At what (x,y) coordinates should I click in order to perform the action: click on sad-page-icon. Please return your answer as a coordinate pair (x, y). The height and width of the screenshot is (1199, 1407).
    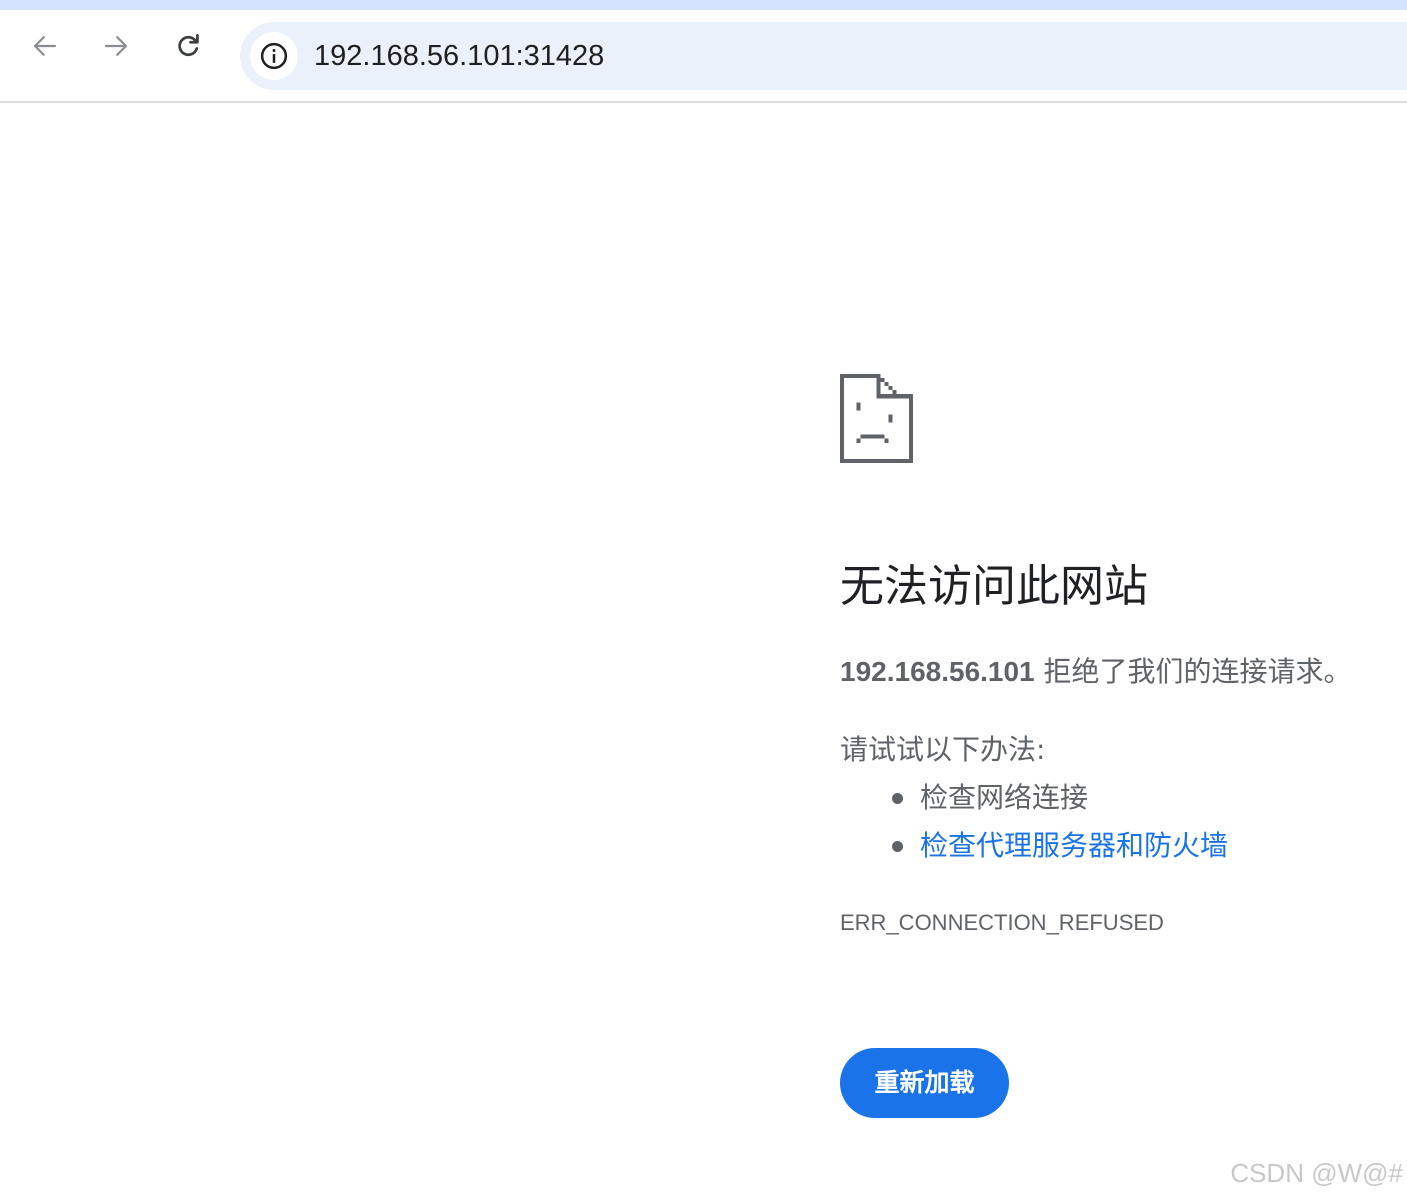
    Looking at the image, I should click on (876, 418).